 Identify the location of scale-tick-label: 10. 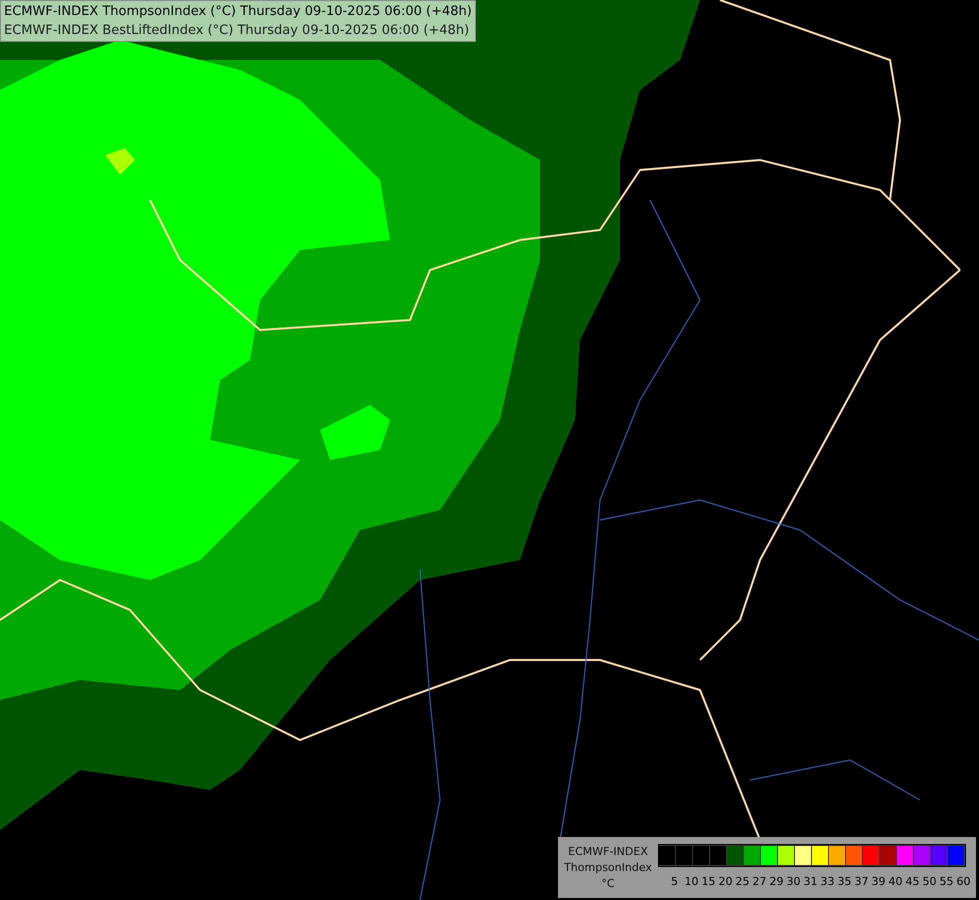
(692, 881).